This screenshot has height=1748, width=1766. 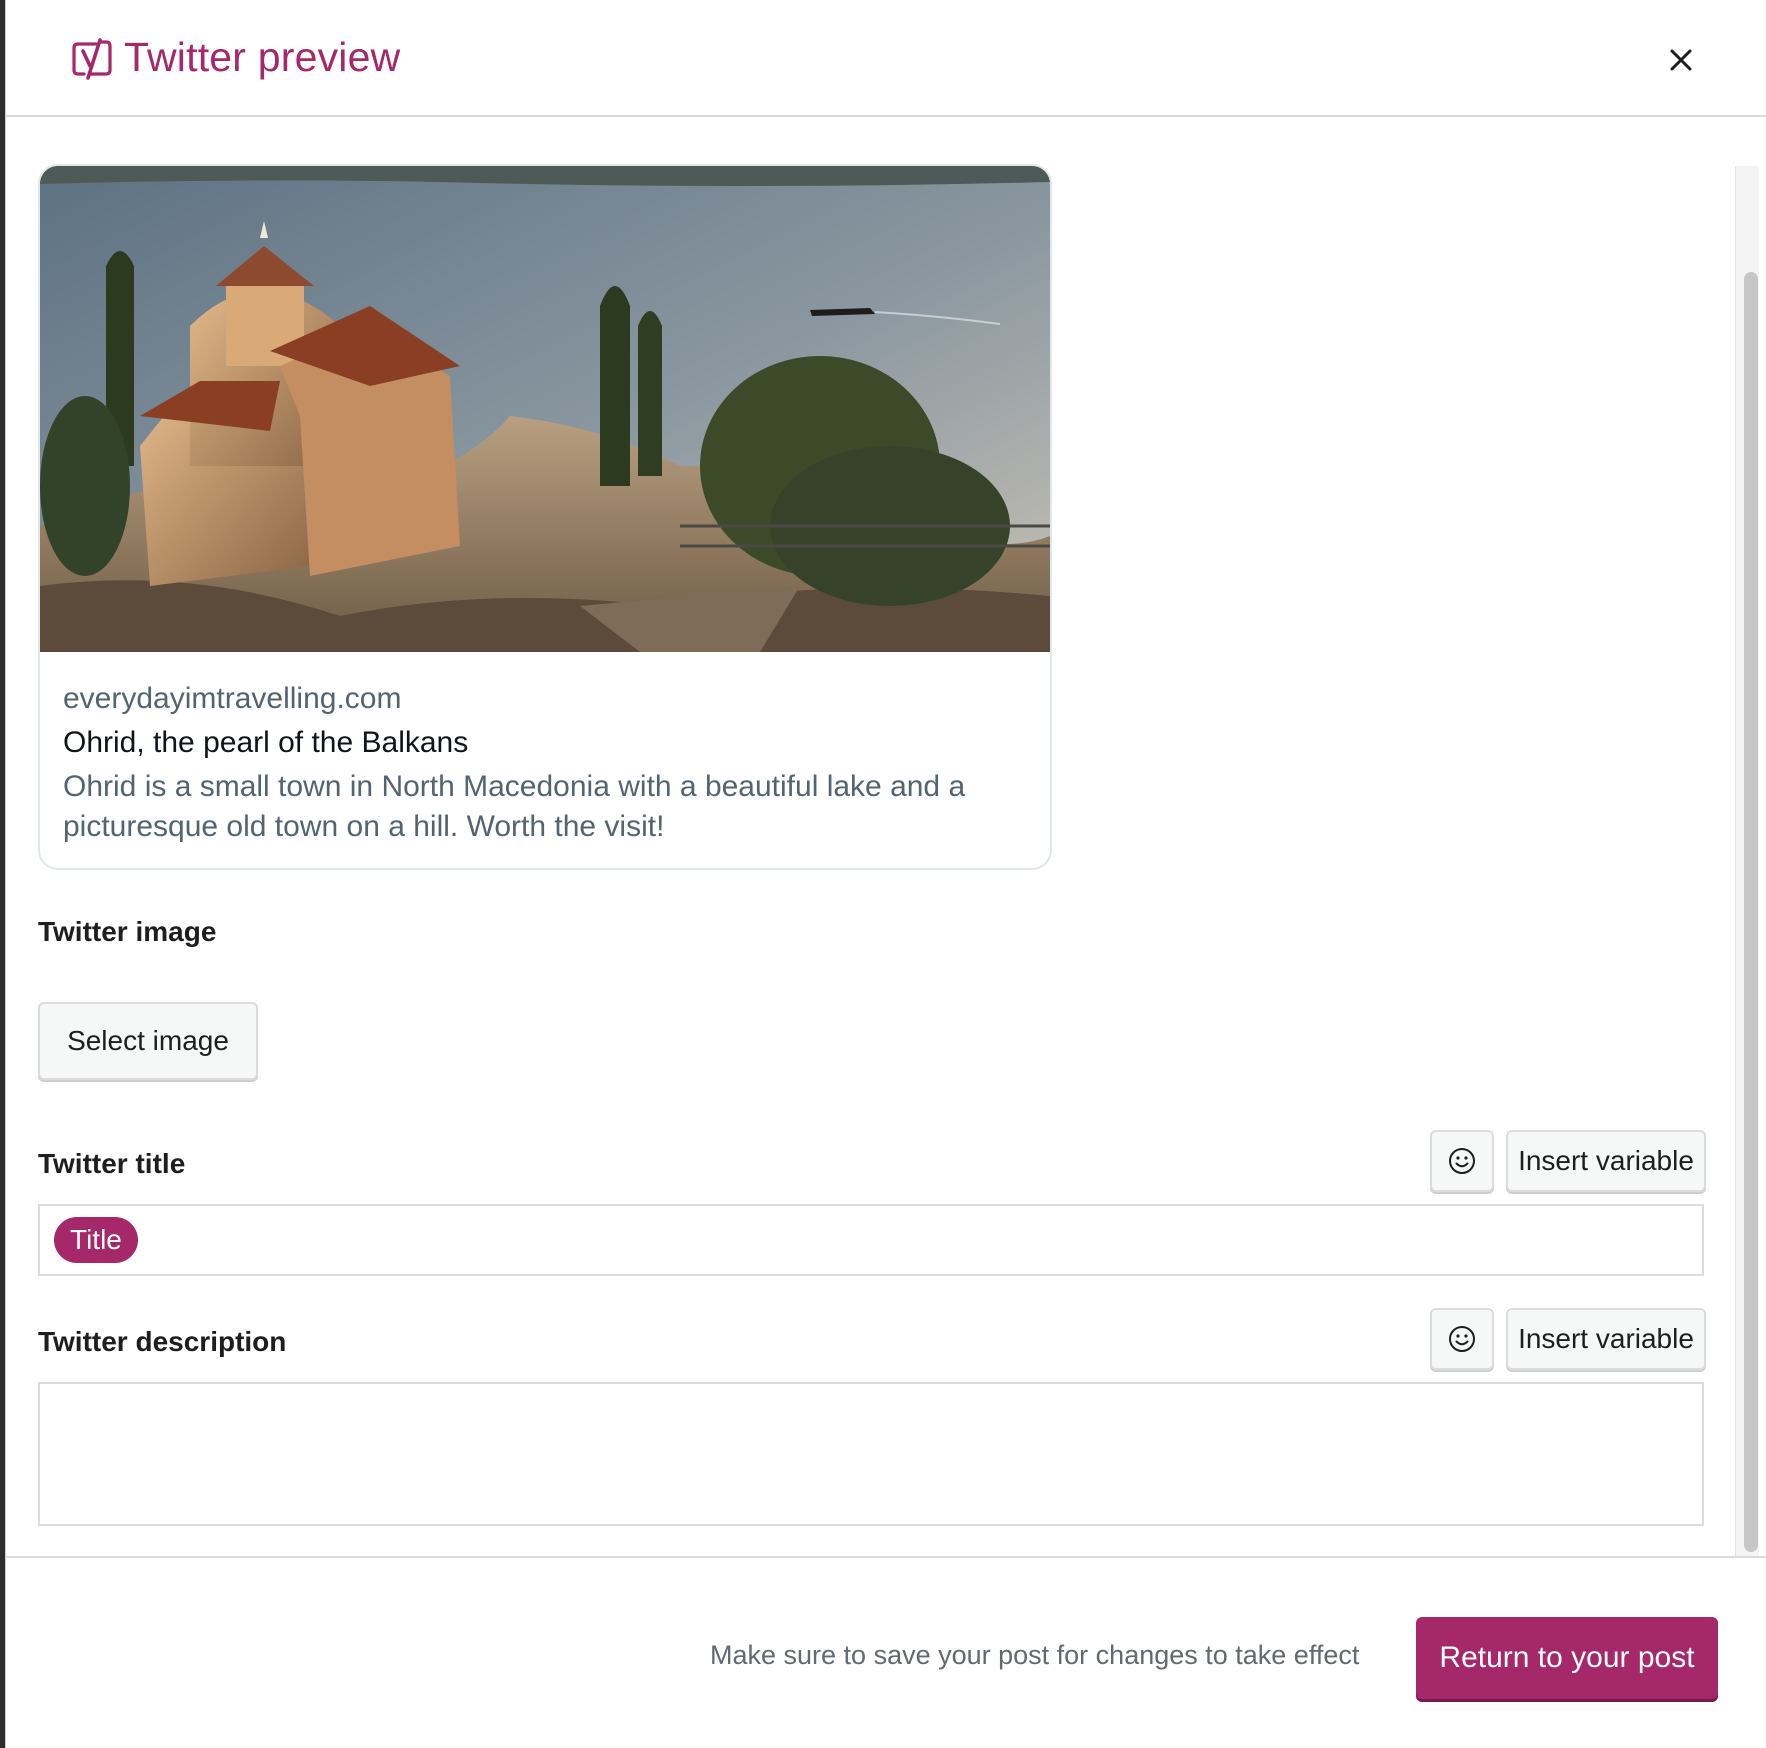 What do you see at coordinates (262, 57) in the screenshot?
I see `modal-title: Twitter preview` at bounding box center [262, 57].